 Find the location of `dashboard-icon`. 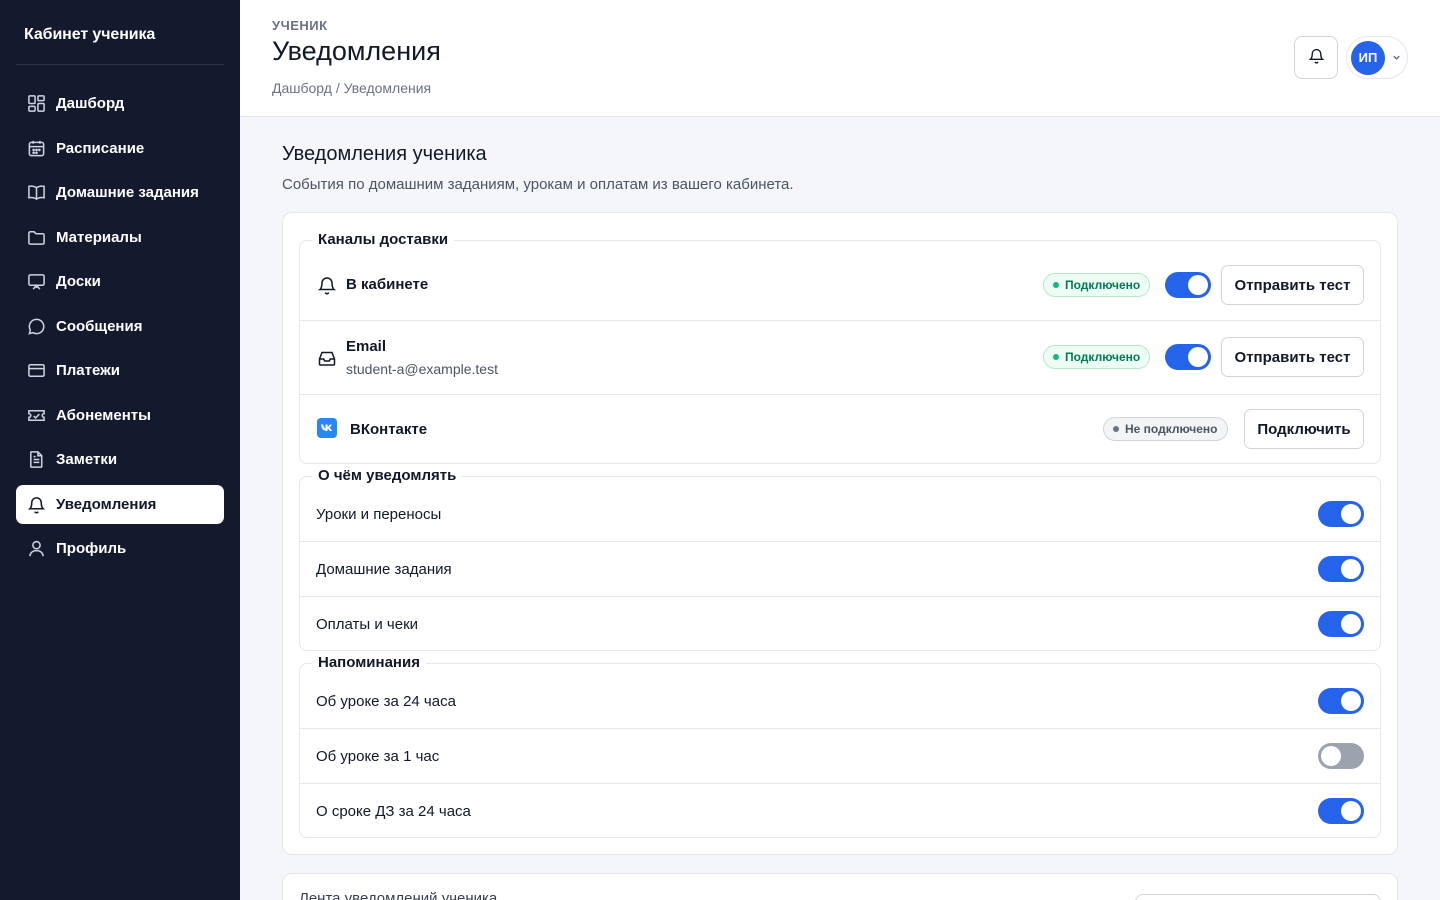

dashboard-icon is located at coordinates (36, 104).